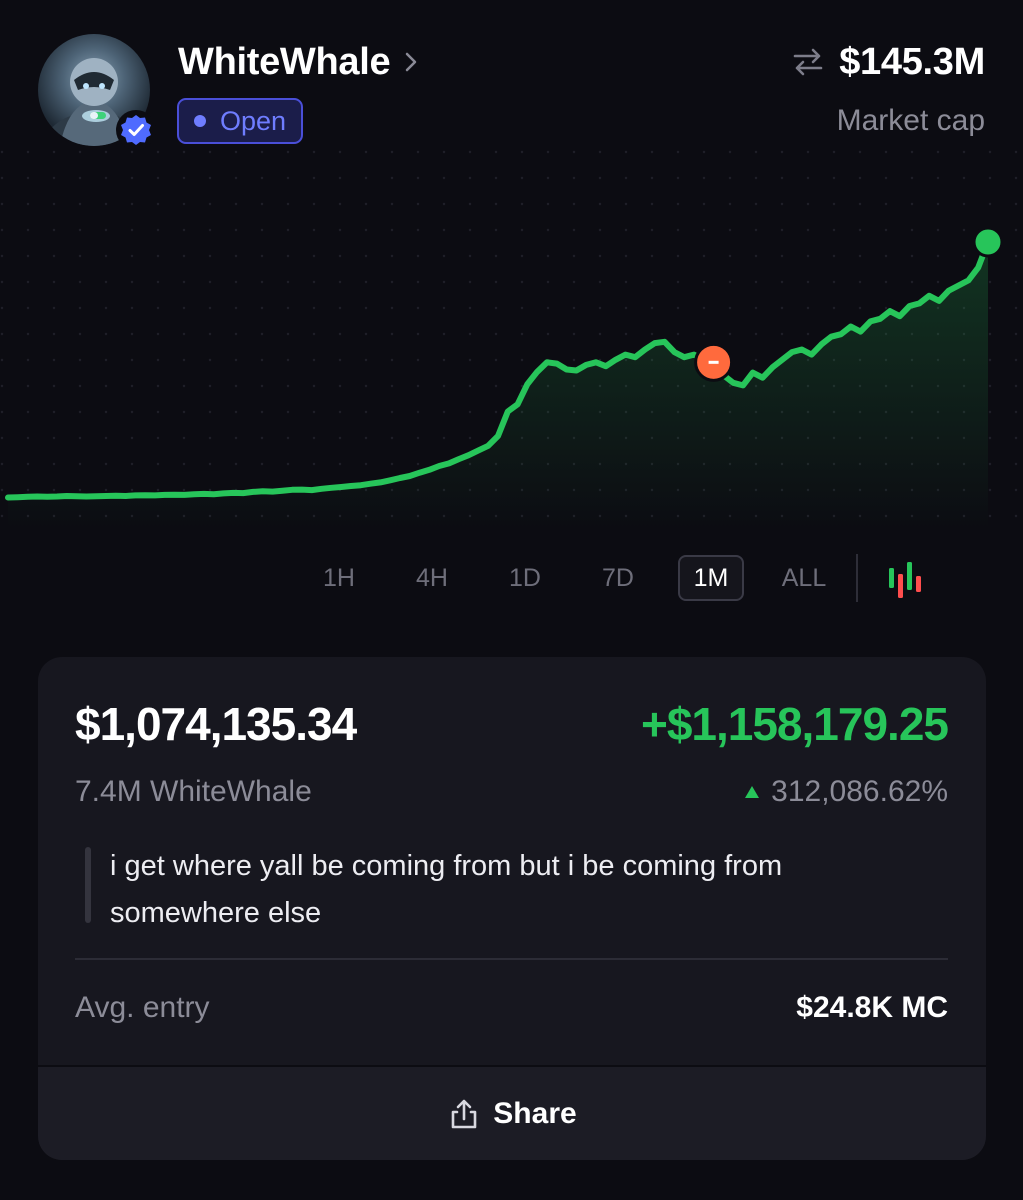 Image resolution: width=1023 pixels, height=1200 pixels. I want to click on token-name-link: WhiteWhale, so click(300, 62).